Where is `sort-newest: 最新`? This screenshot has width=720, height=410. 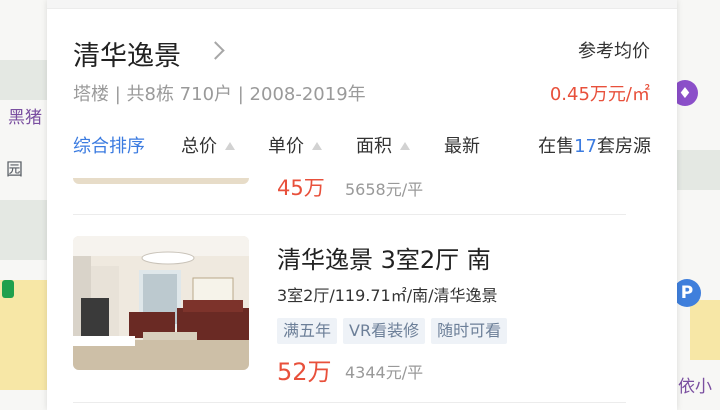
sort-newest: 最新 is located at coordinates (462, 145).